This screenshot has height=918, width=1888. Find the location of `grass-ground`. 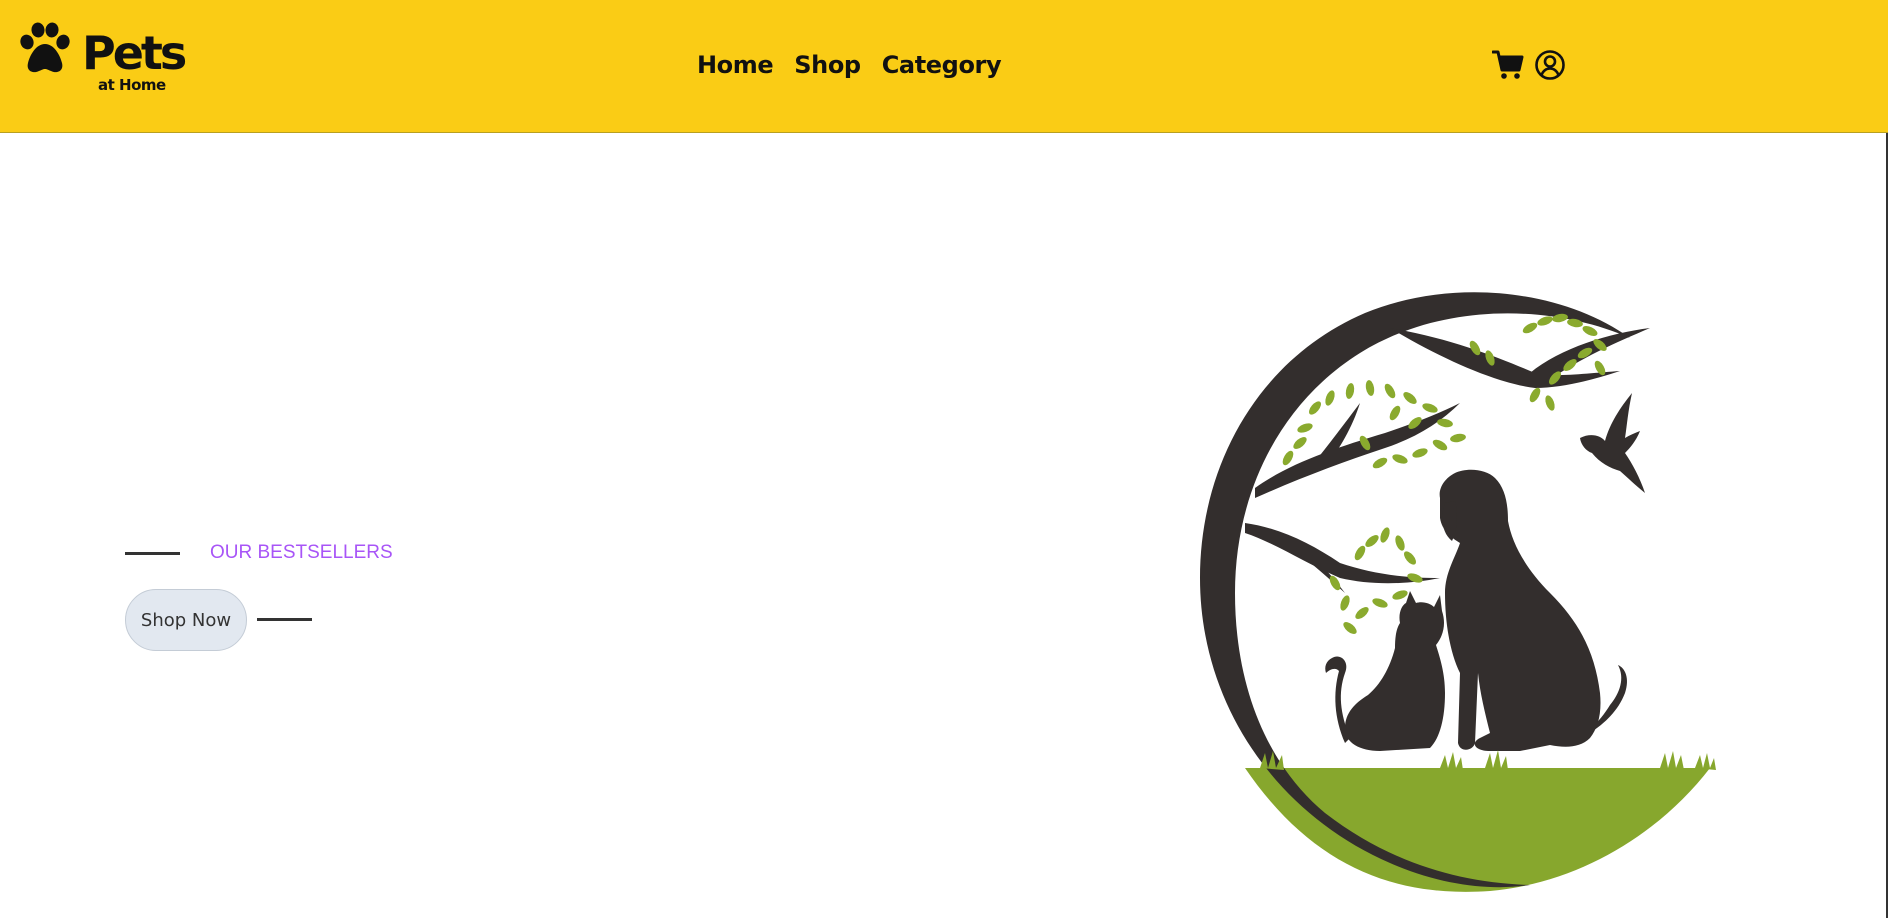

grass-ground is located at coordinates (1477, 830).